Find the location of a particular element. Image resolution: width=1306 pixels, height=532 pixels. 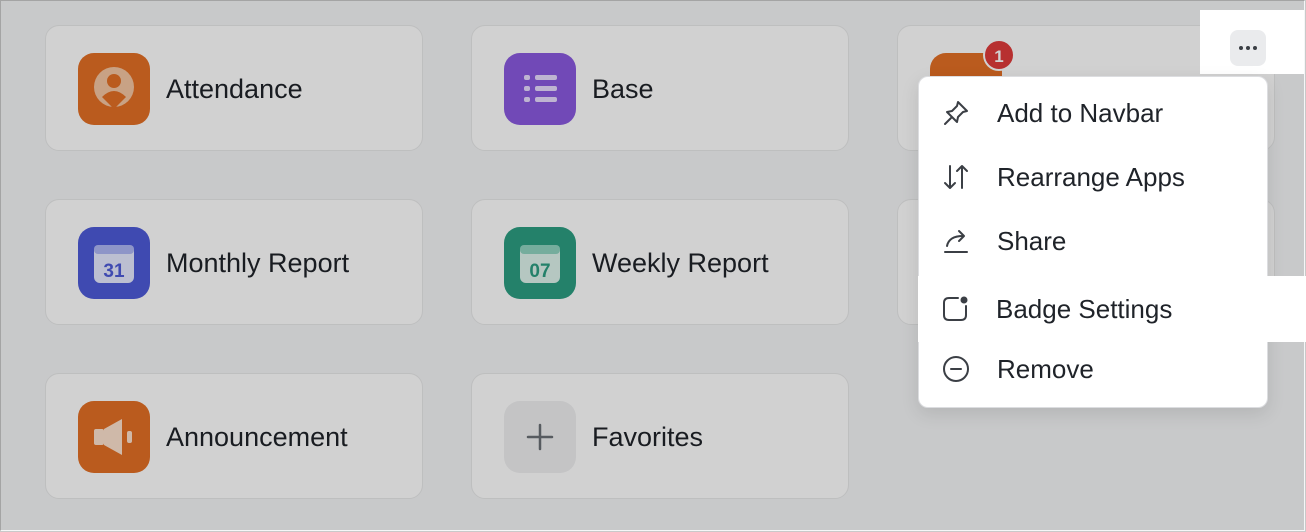

menu-item-label: Badge Settings is located at coordinates (1084, 309).